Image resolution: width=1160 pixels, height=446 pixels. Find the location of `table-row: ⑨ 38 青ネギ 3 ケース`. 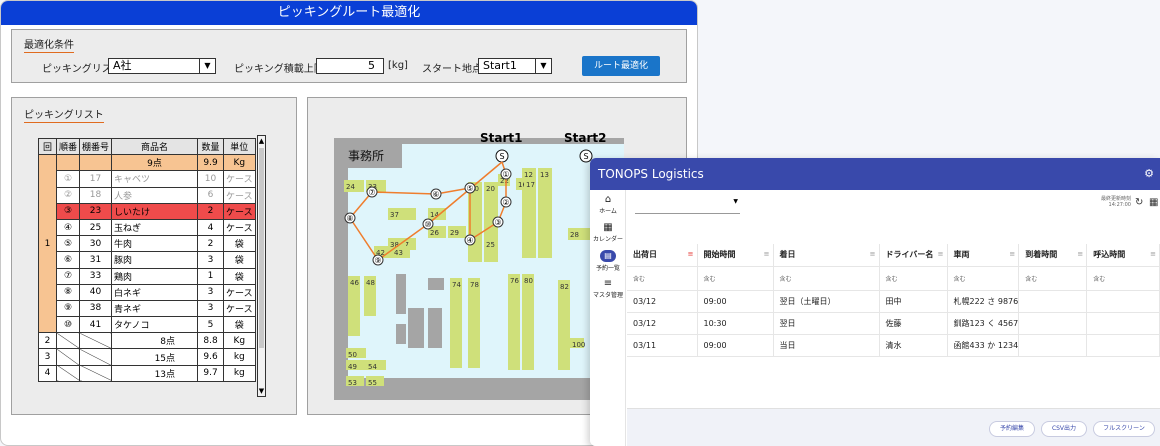

table-row: ⑨ 38 青ネギ 3 ケース is located at coordinates (147, 308).